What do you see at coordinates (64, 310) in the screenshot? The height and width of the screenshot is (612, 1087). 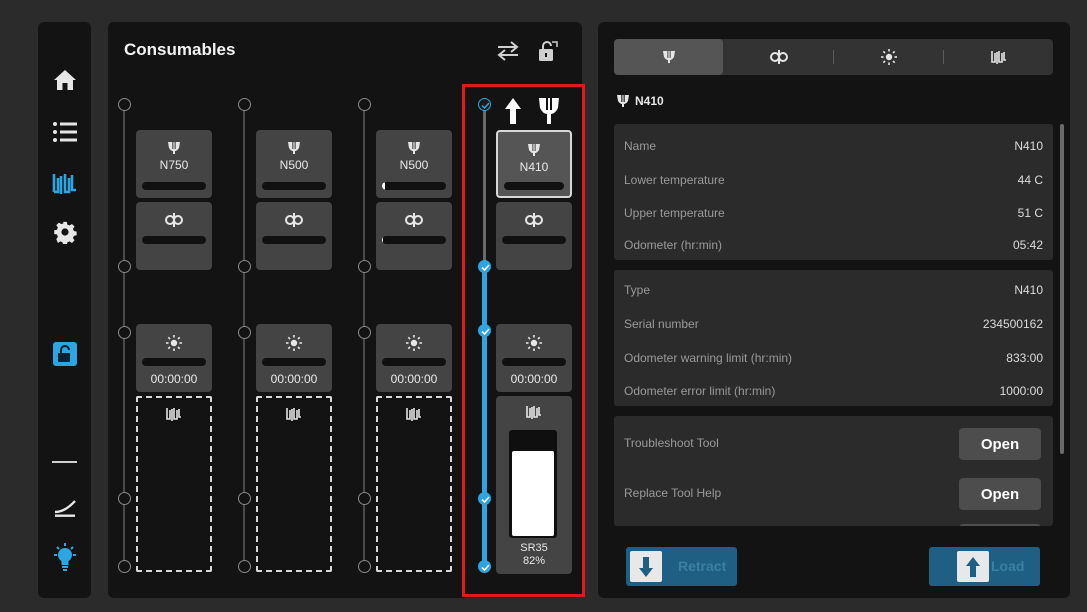 I see `side-nav` at bounding box center [64, 310].